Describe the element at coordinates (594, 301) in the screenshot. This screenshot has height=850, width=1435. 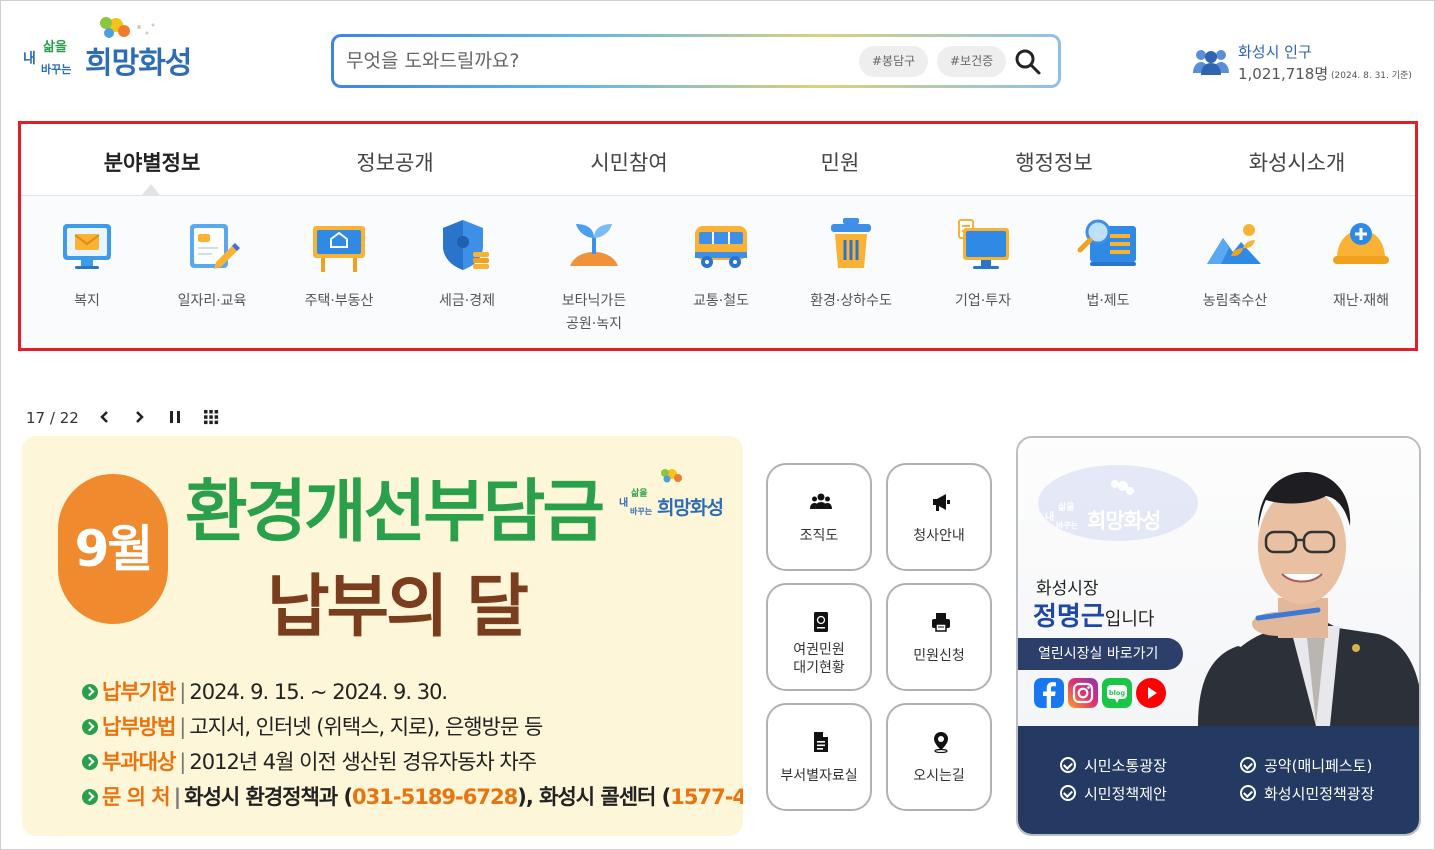
I see `category-label: 보타닉가든` at that location.